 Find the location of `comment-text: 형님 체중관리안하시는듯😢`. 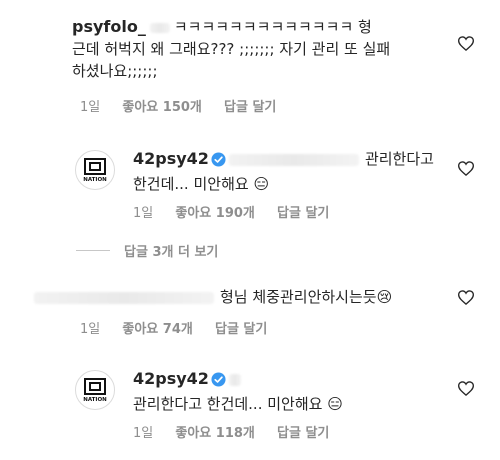

comment-text: 형님 체중관리안하시는듯😢 is located at coordinates (234, 297).